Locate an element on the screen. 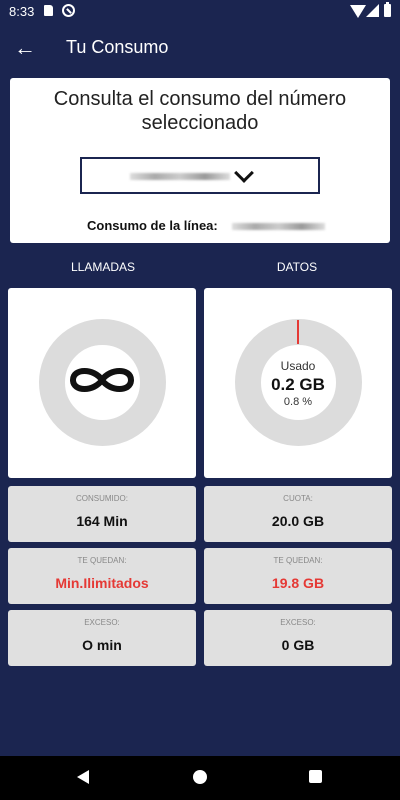 This screenshot has height=800, width=400. calls-remaining-value: Min.Ilimitados is located at coordinates (102, 583).